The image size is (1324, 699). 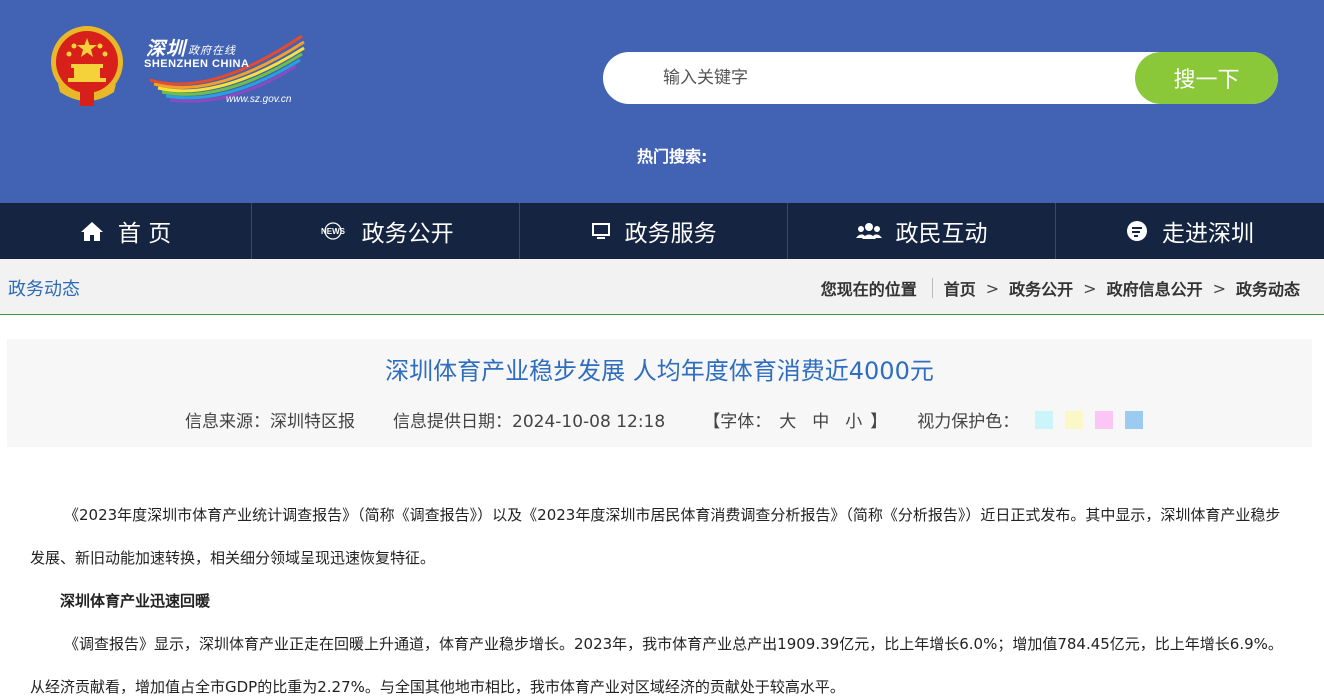 What do you see at coordinates (601, 231) in the screenshot?
I see `monitor-icon` at bounding box center [601, 231].